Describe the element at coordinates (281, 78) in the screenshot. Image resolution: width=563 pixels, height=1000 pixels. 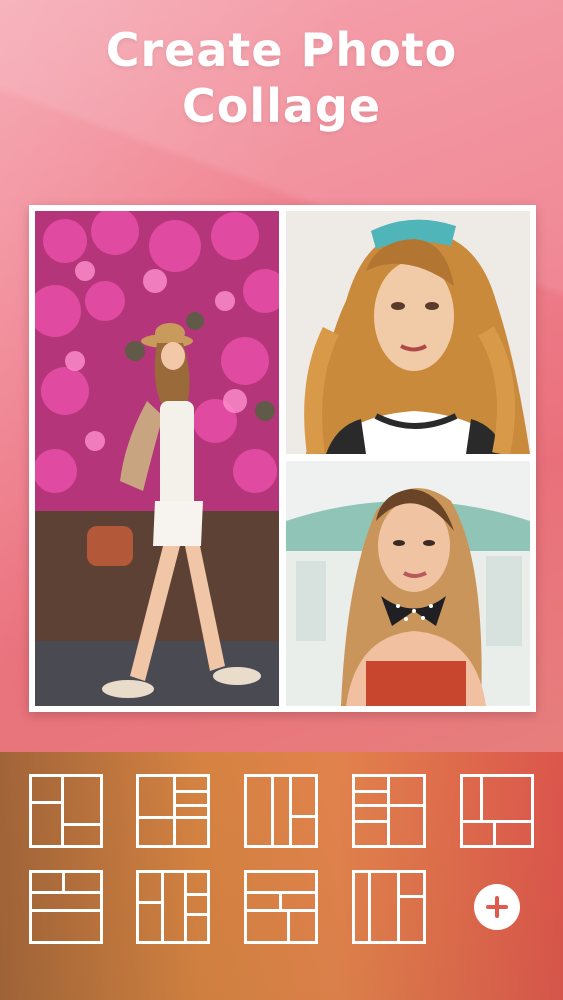
I see `page-title: Create Photo Collage` at that location.